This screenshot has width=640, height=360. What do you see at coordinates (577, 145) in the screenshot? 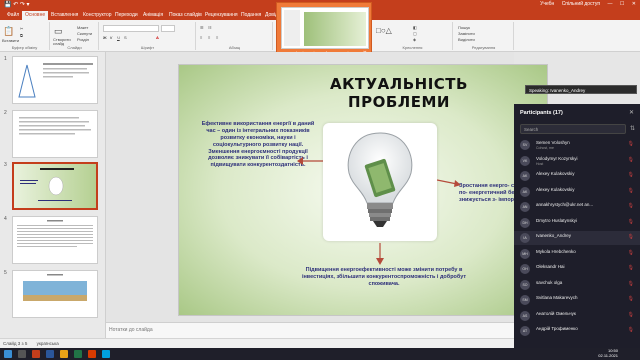
I see `participant-row: SV Semen Voloshyn Cohost, me 🎙` at bounding box center [577, 145].